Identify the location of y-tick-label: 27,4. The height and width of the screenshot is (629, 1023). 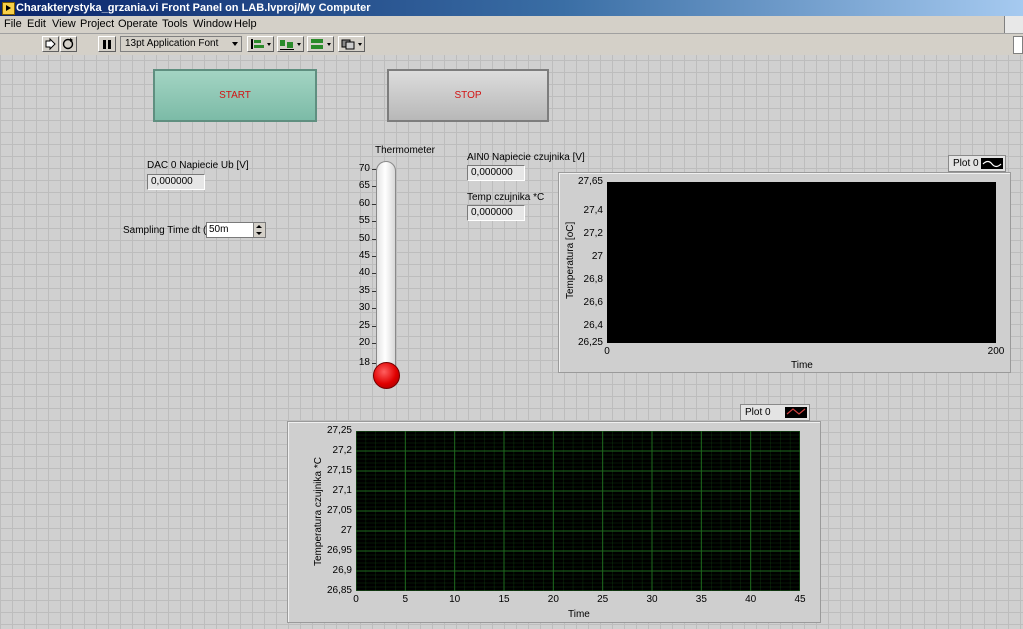
(593, 210).